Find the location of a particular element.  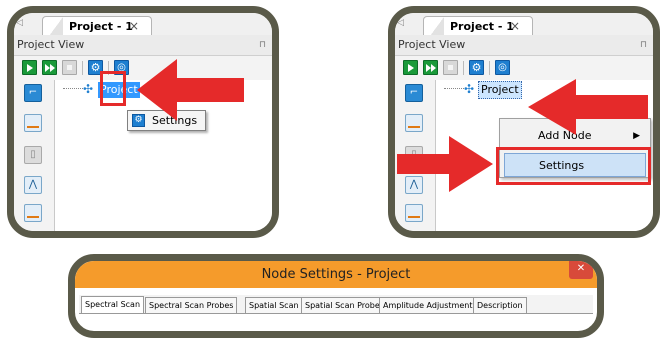

dialog-title-bar: Node Settings - Project ✕ is located at coordinates (336, 274).